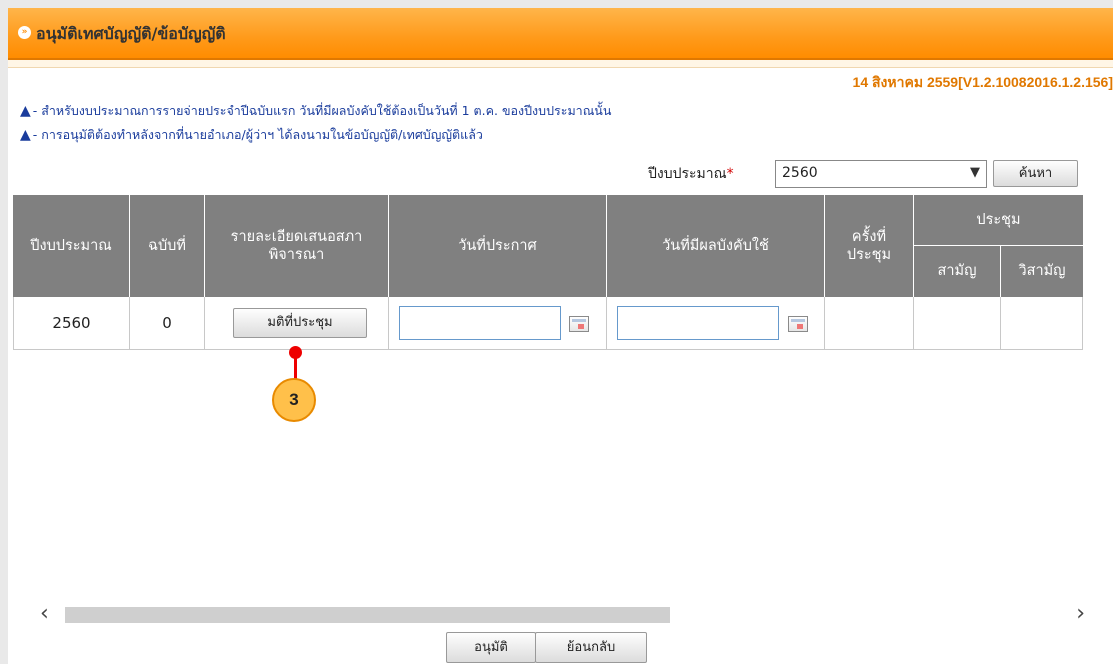 The height and width of the screenshot is (664, 1113). I want to click on header-detail: รายละเอียดเสนอสภาพิจารณา, so click(297, 246).